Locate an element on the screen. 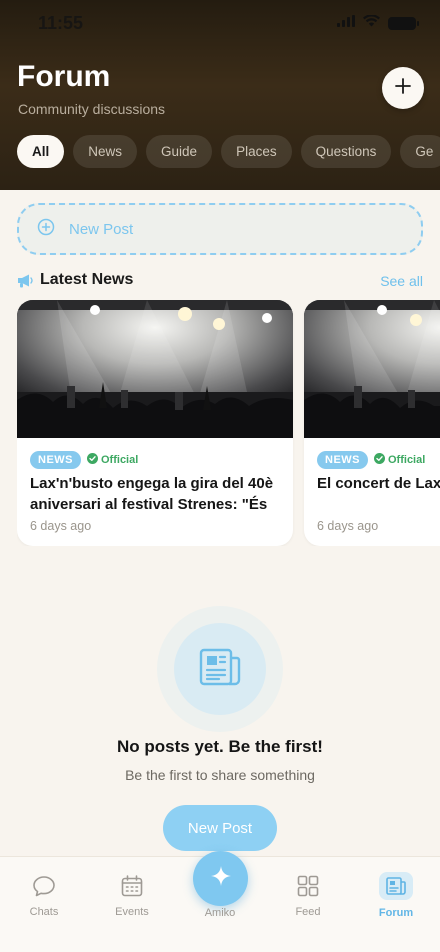  tab-feed-label: Feed is located at coordinates (308, 912).